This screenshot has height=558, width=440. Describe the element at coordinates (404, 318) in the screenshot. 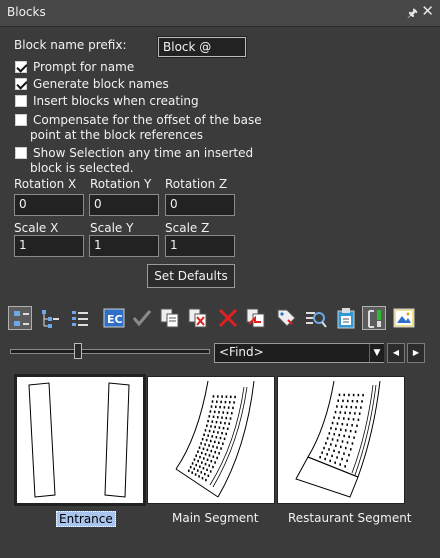

I see `image-icon` at that location.